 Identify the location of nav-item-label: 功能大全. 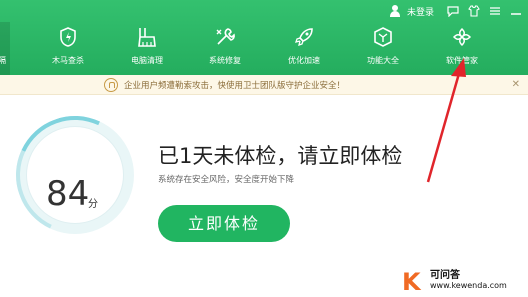
(383, 60).